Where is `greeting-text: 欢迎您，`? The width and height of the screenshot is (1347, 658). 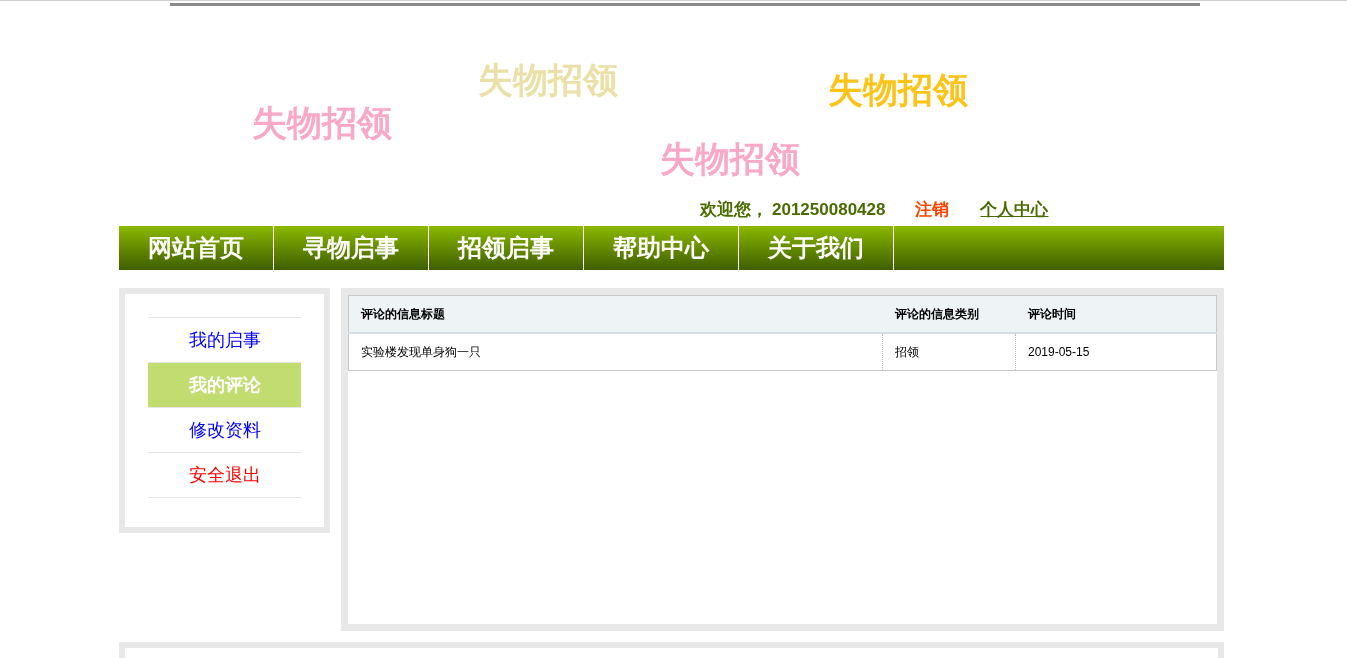
greeting-text: 欢迎您， is located at coordinates (734, 210).